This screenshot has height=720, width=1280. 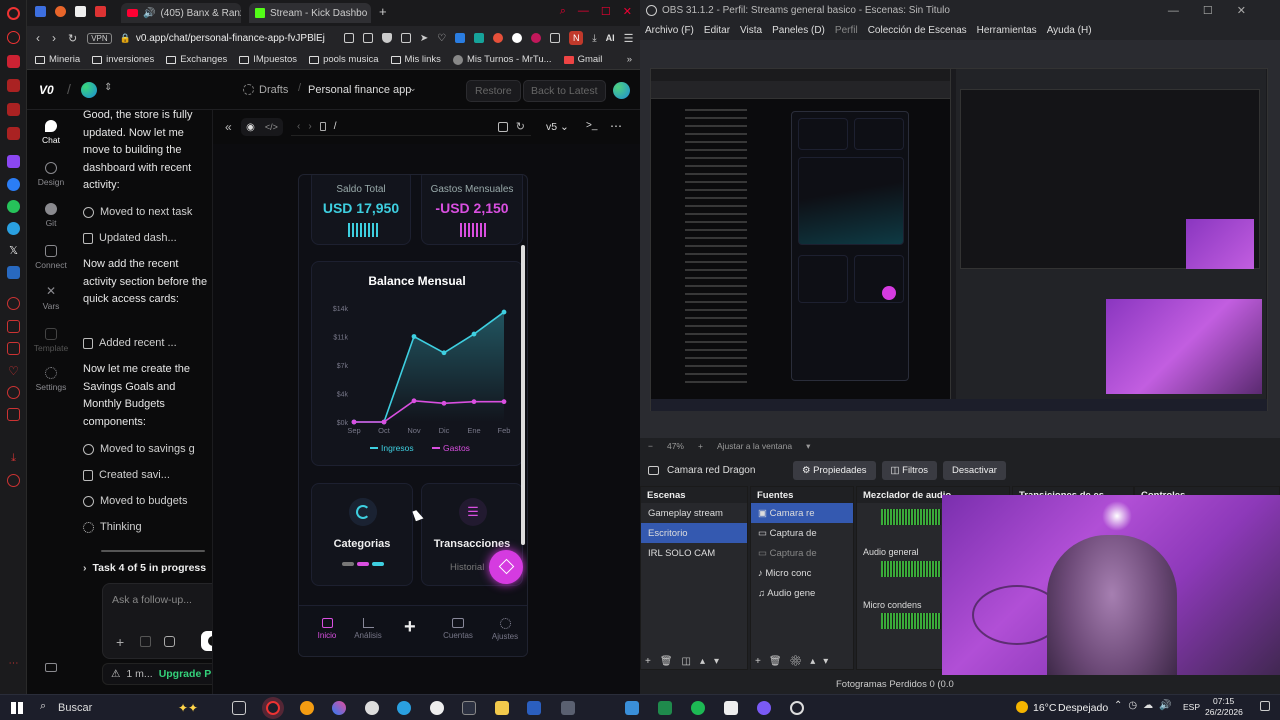 What do you see at coordinates (99, 38) in the screenshot?
I see `vpn-badge: VPN` at bounding box center [99, 38].